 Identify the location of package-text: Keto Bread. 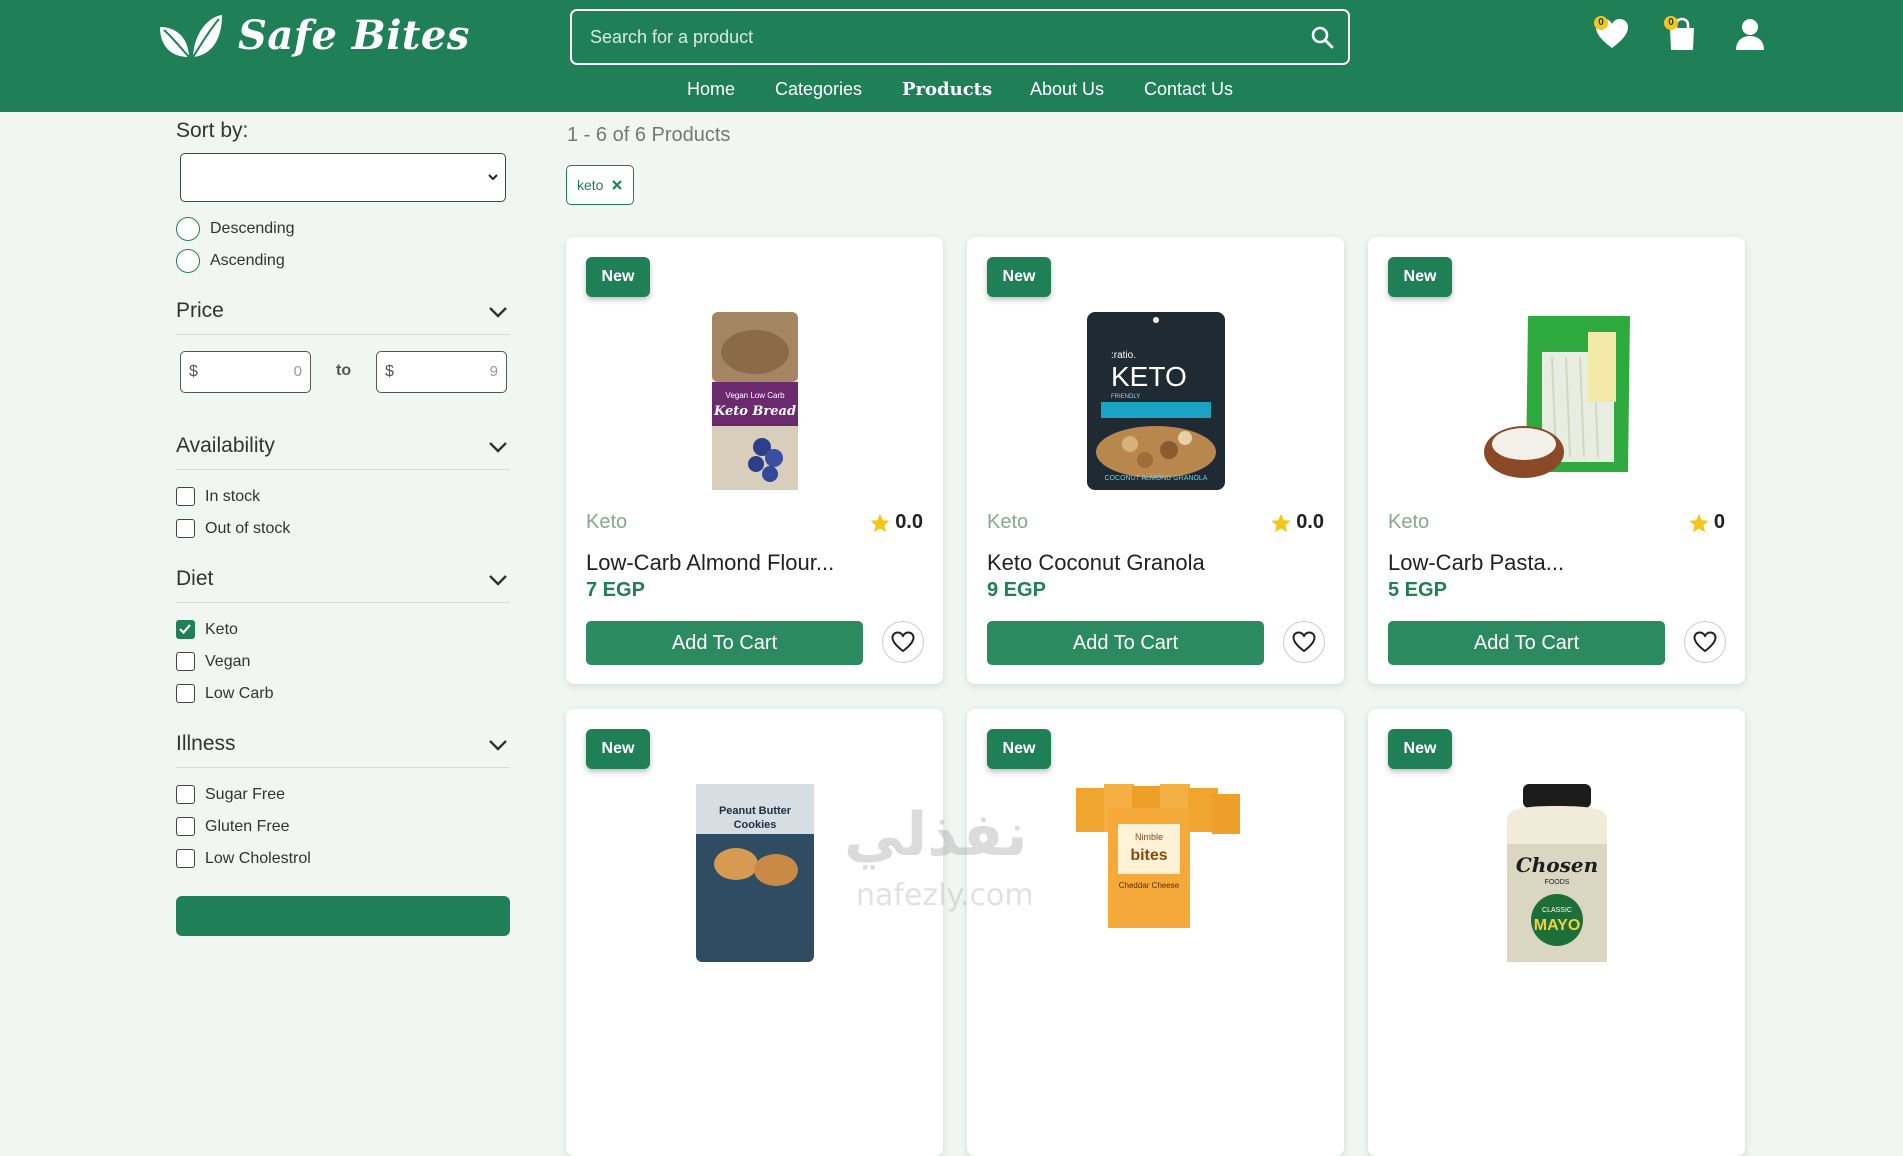
(753, 411).